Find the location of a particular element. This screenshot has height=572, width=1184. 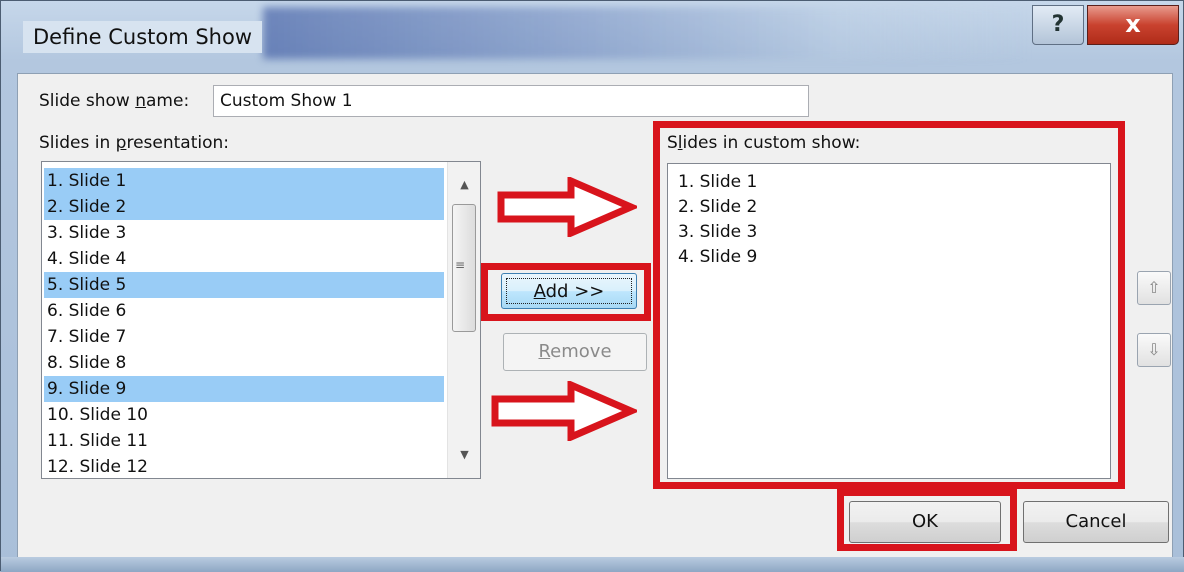

close-button: x is located at coordinates (1133, 25).